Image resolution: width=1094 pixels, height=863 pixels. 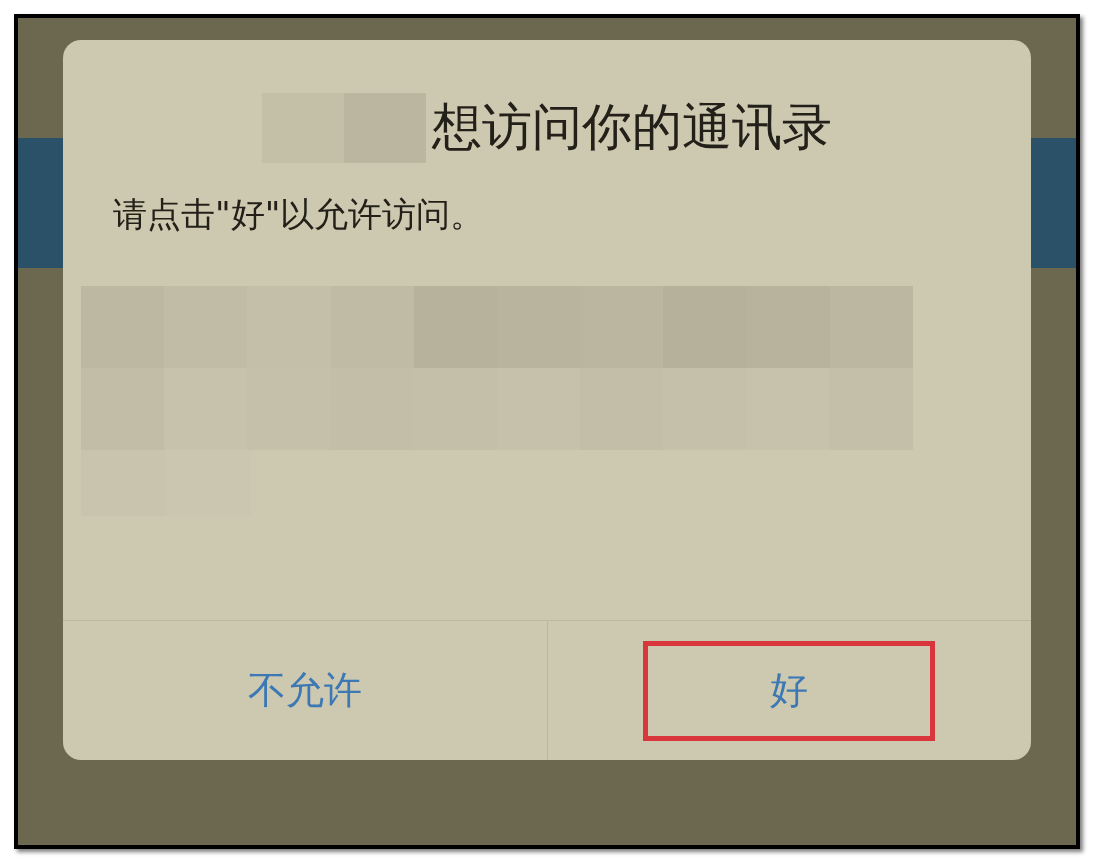 What do you see at coordinates (304, 690) in the screenshot?
I see `alert-button: 不允许` at bounding box center [304, 690].